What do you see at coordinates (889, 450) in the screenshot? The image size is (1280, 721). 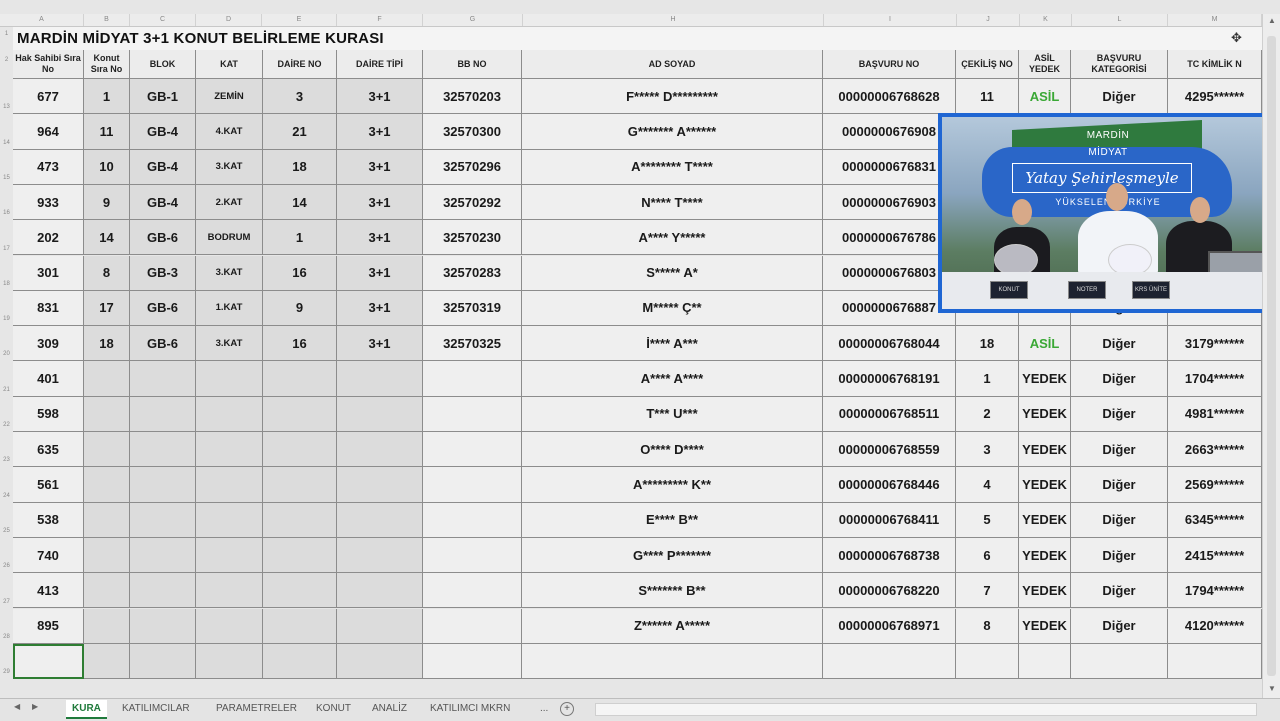 I see `cell-basvuru: 00000006768559` at bounding box center [889, 450].